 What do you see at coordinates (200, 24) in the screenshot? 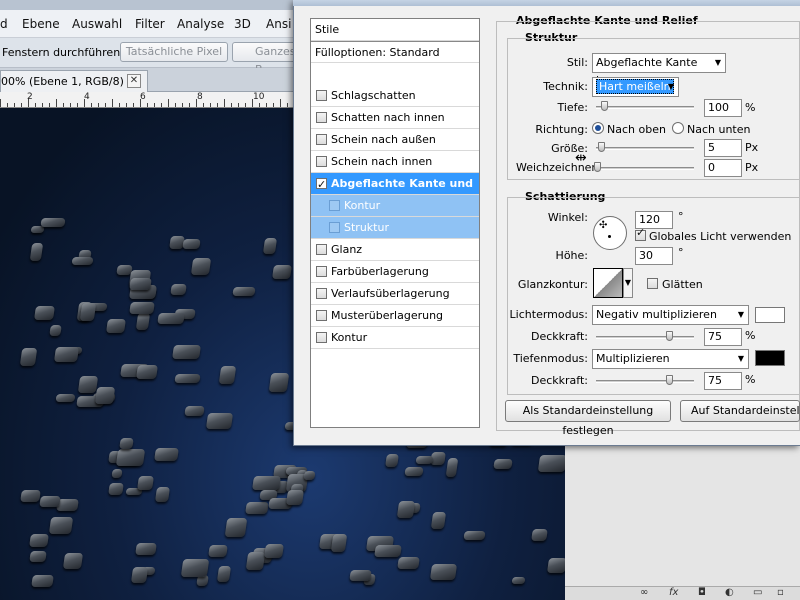
I see `menu-analysis: Analyse` at bounding box center [200, 24].